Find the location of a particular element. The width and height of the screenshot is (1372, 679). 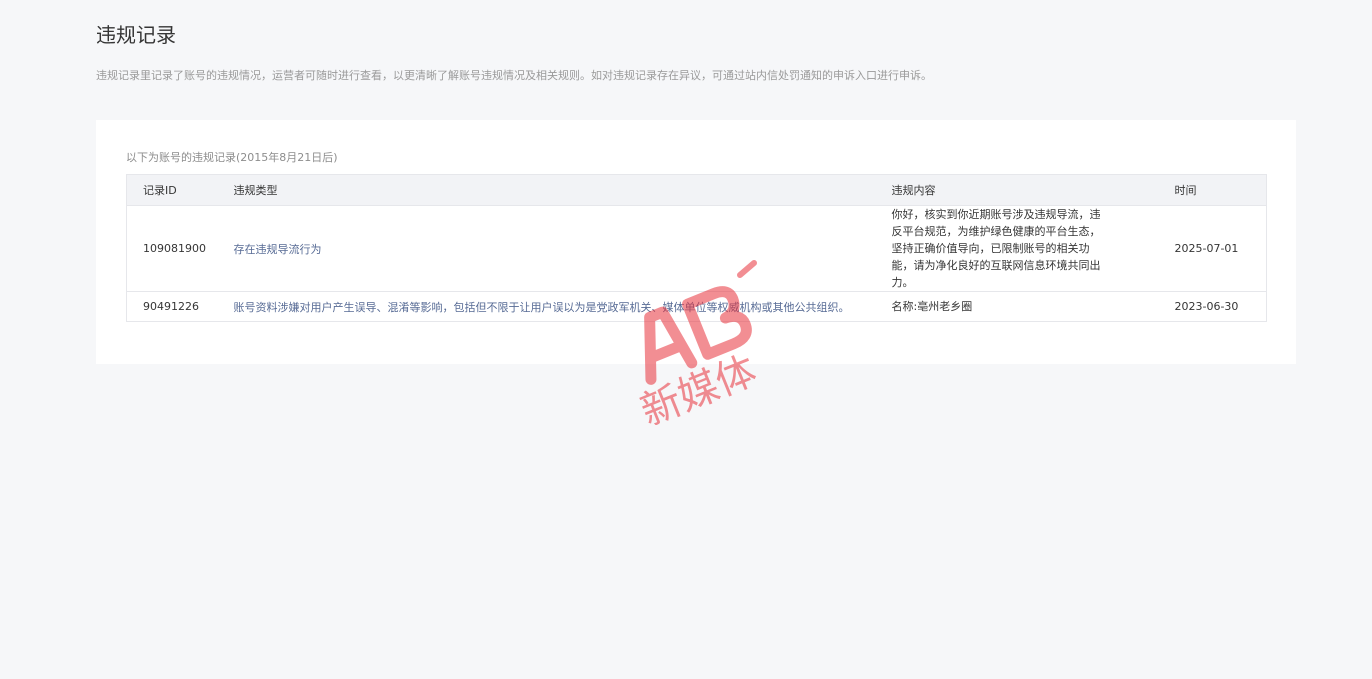

column-header-violation-content: 违规内容 is located at coordinates (1033, 190).